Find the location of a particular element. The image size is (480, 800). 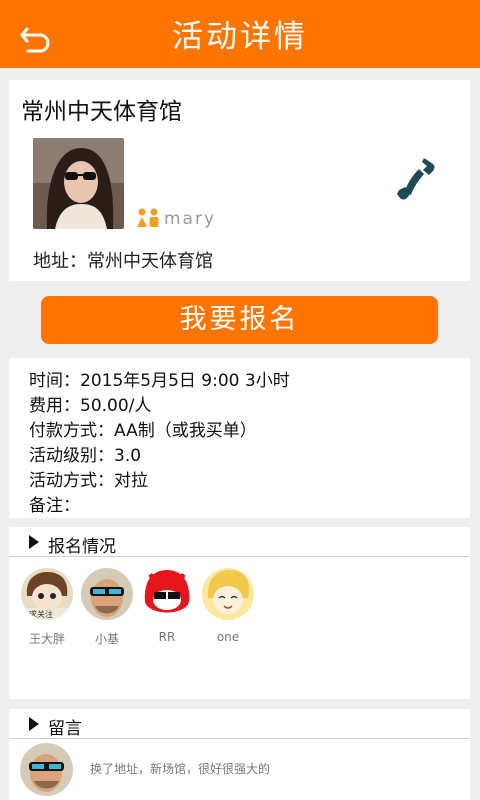

member-name: 小基 is located at coordinates (106, 639).